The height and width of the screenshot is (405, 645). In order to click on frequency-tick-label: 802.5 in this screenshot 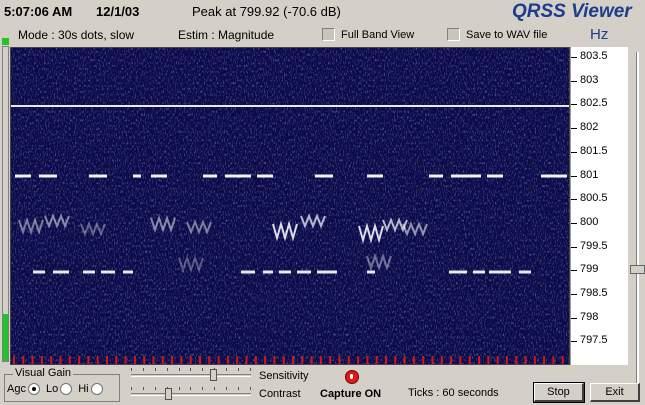, I will do `click(594, 103)`.